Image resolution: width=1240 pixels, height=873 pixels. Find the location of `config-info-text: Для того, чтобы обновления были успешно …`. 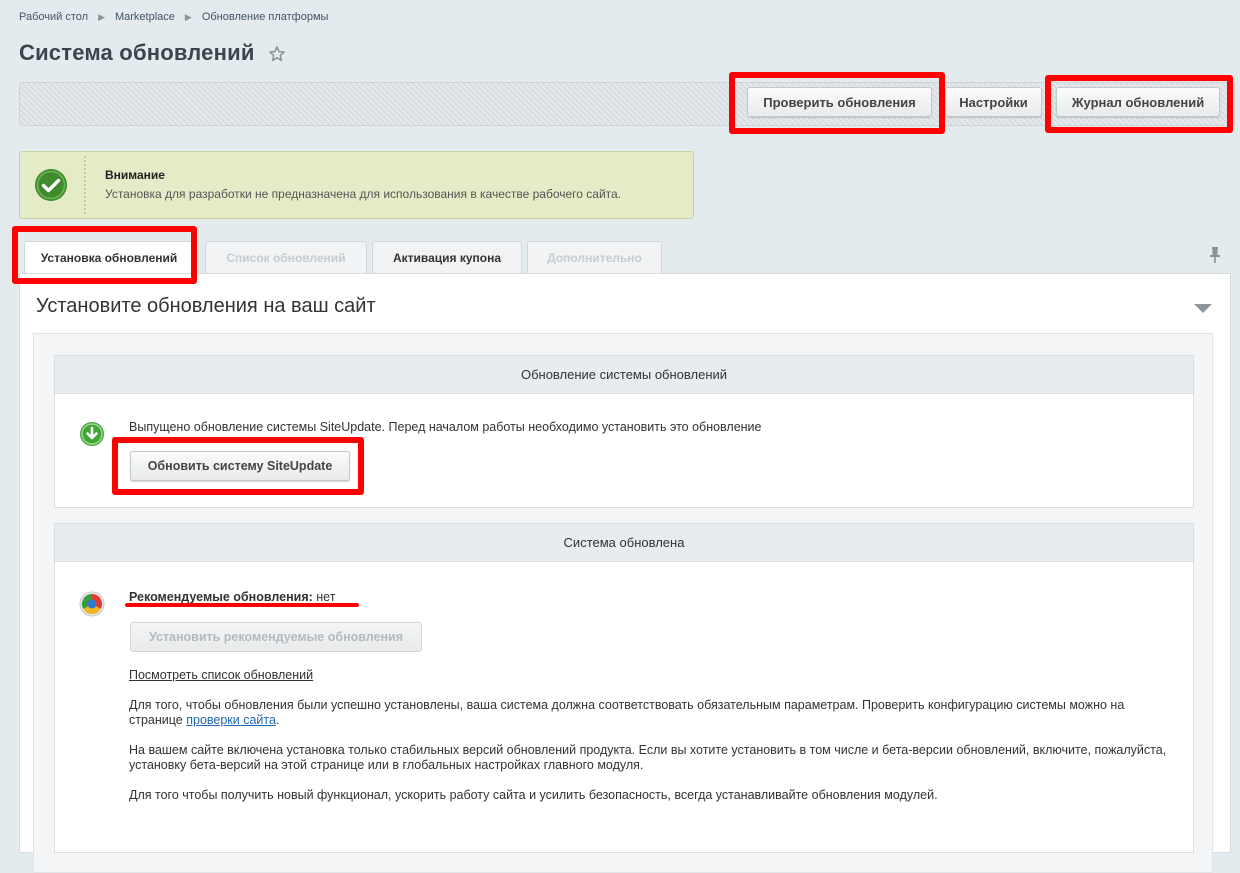

config-info-text: Для того, чтобы обновления были успешно … is located at coordinates (627, 712).